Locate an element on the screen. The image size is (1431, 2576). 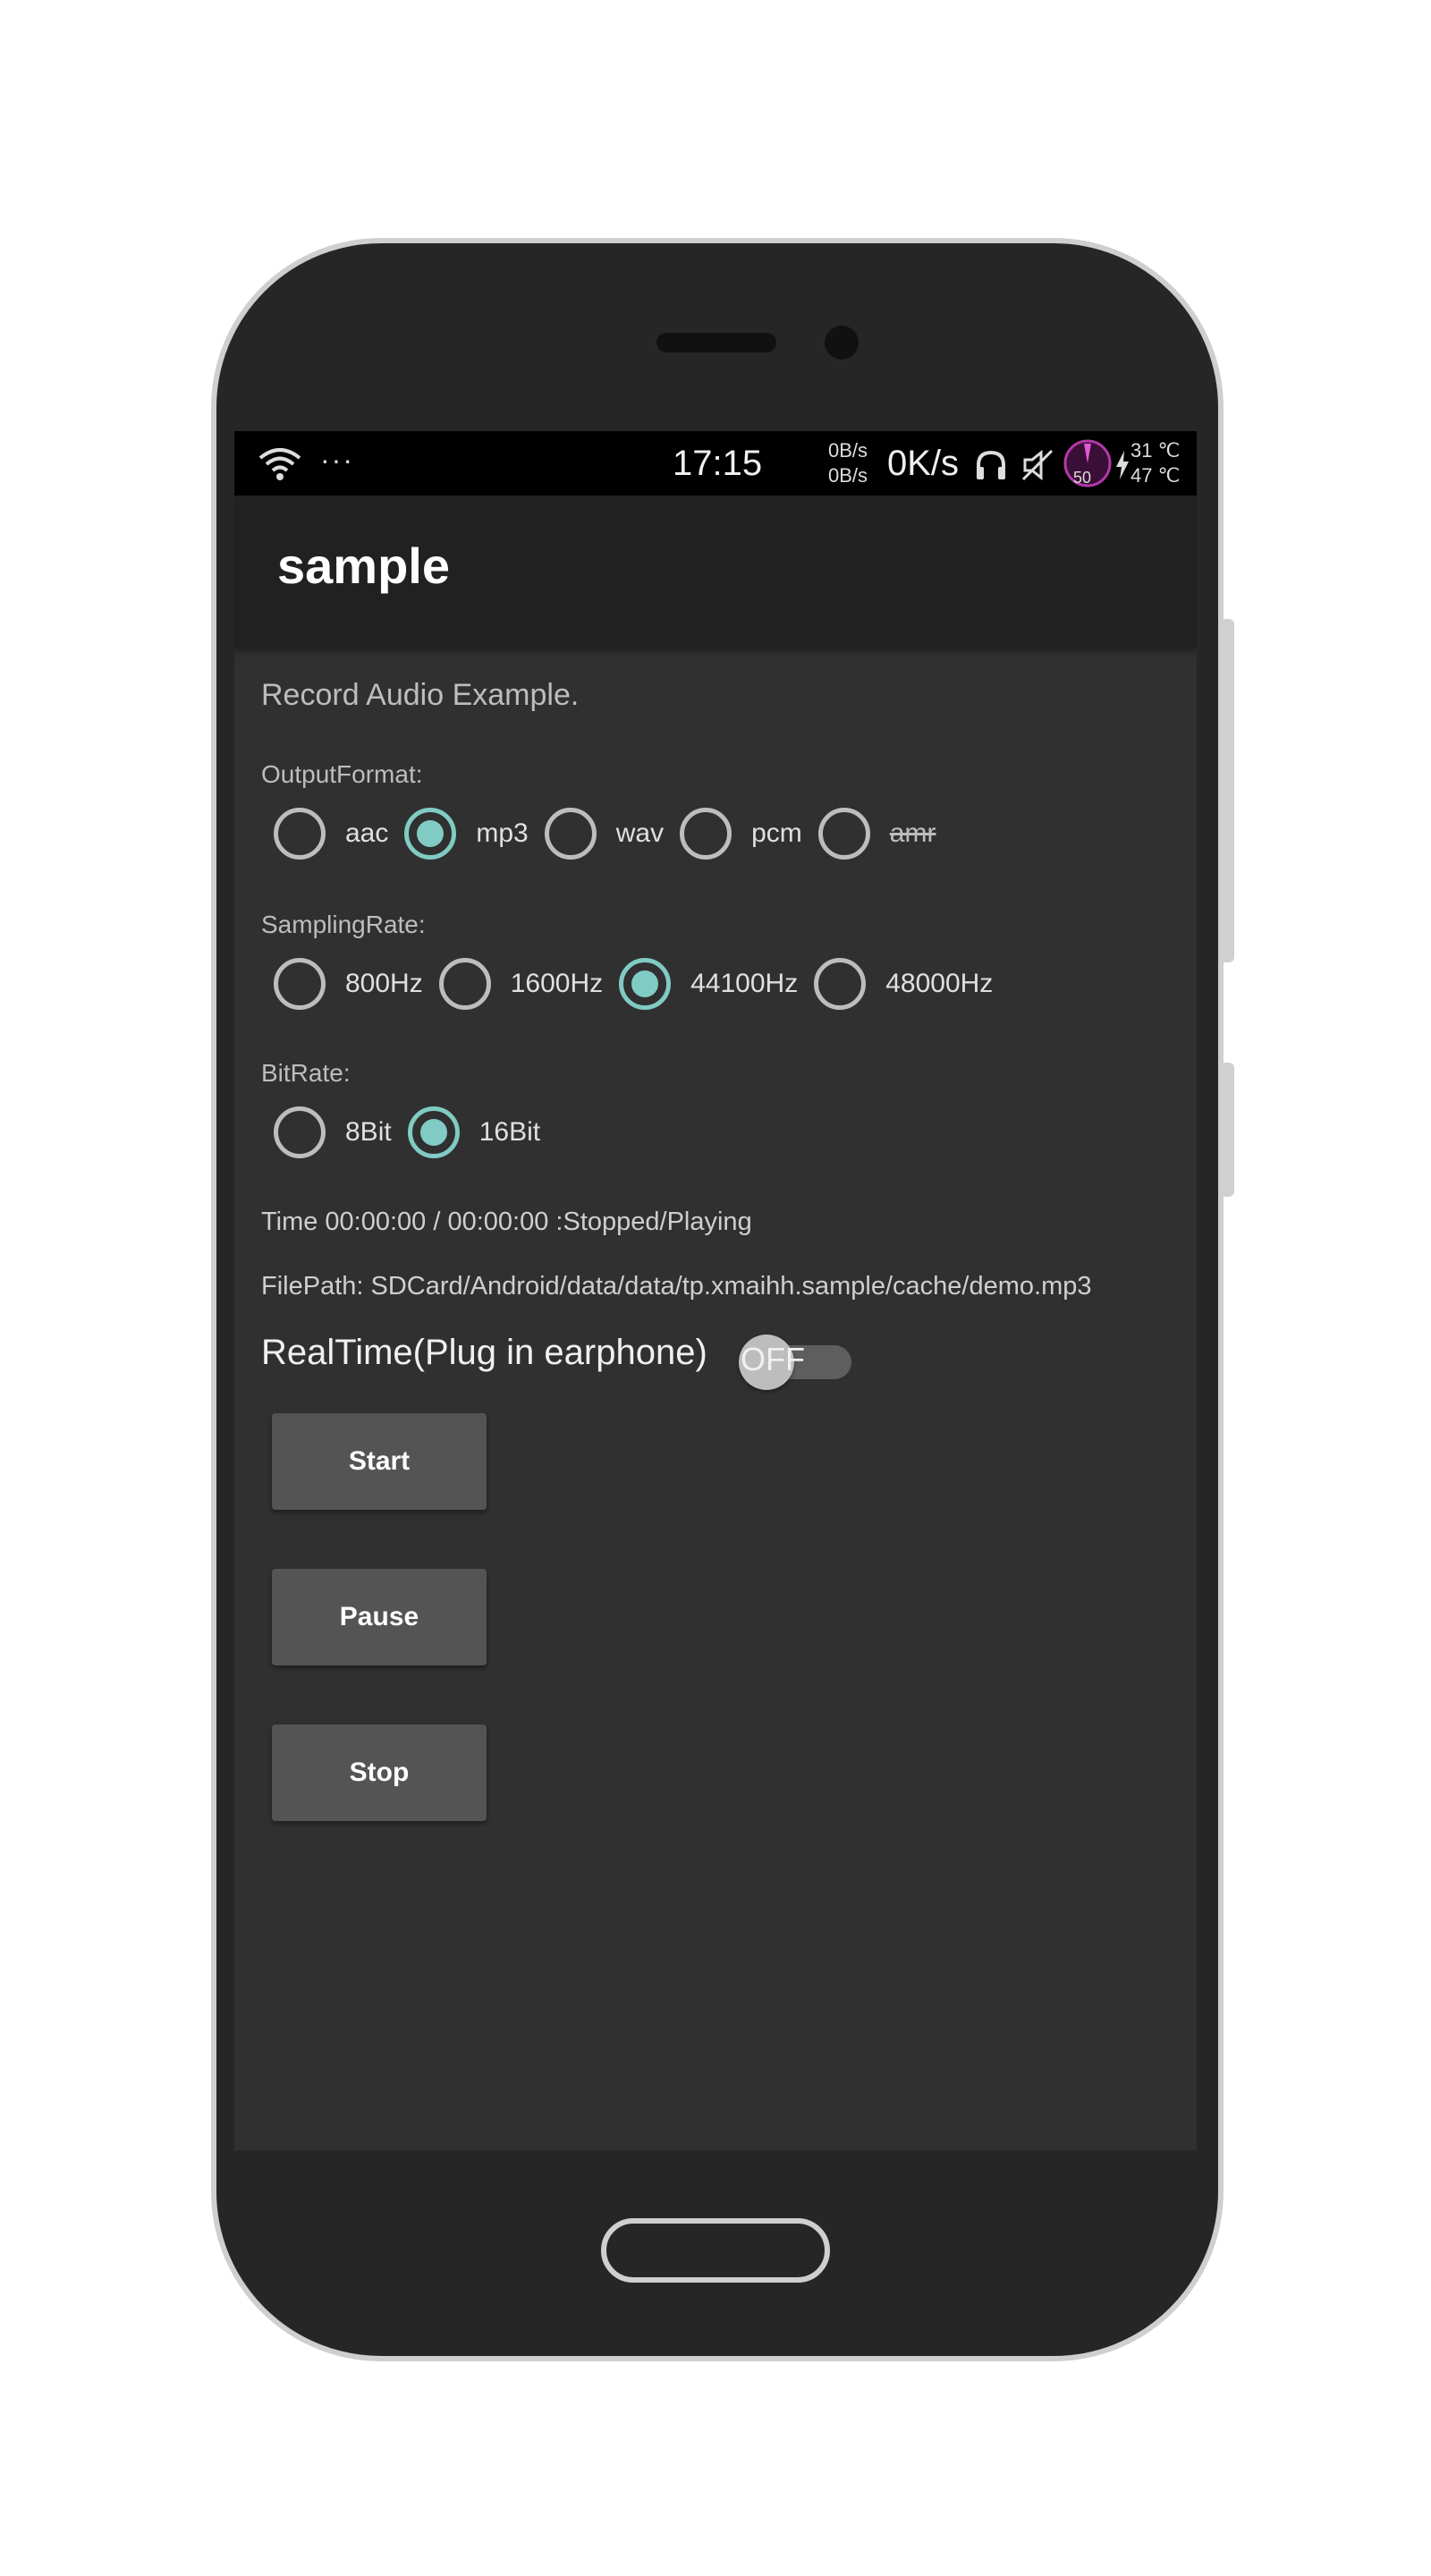
realtime-label: RealTime(Plug in earphone) is located at coordinates (484, 1352).